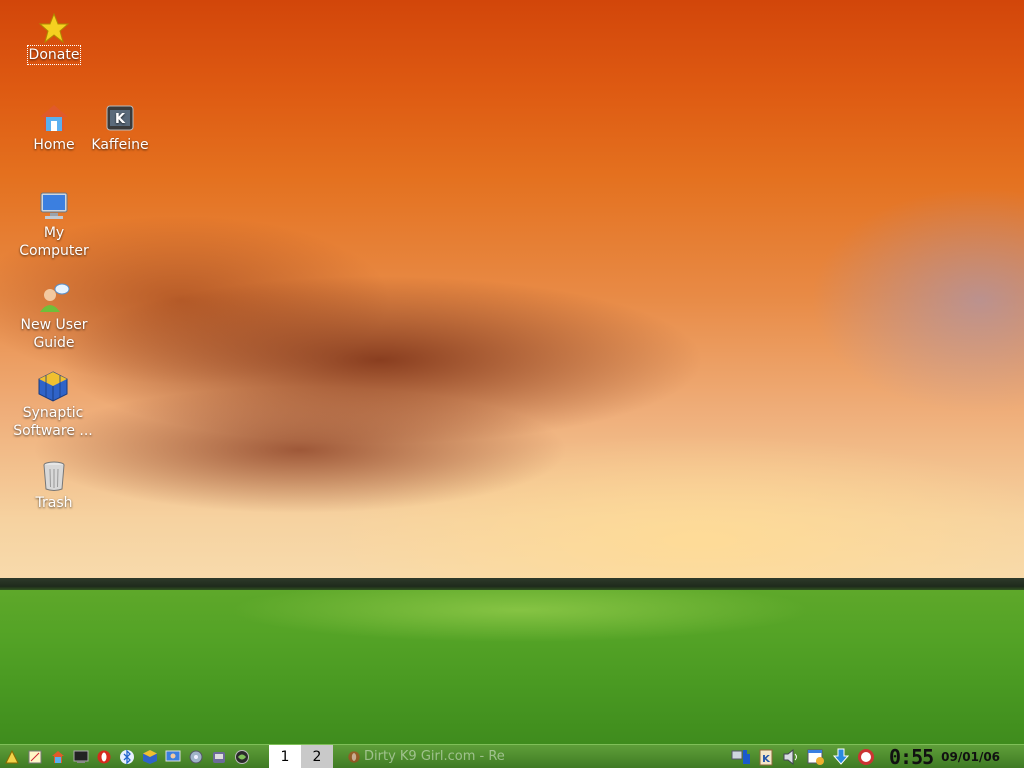 The width and height of the screenshot is (1024, 769). Describe the element at coordinates (54, 476) in the screenshot. I see `trash-icon` at that location.